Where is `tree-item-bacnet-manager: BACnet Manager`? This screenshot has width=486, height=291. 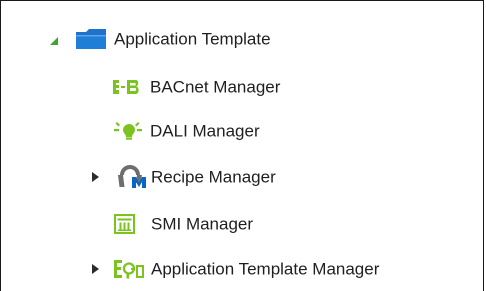 tree-item-bacnet-manager: BACnet Manager is located at coordinates (243, 87).